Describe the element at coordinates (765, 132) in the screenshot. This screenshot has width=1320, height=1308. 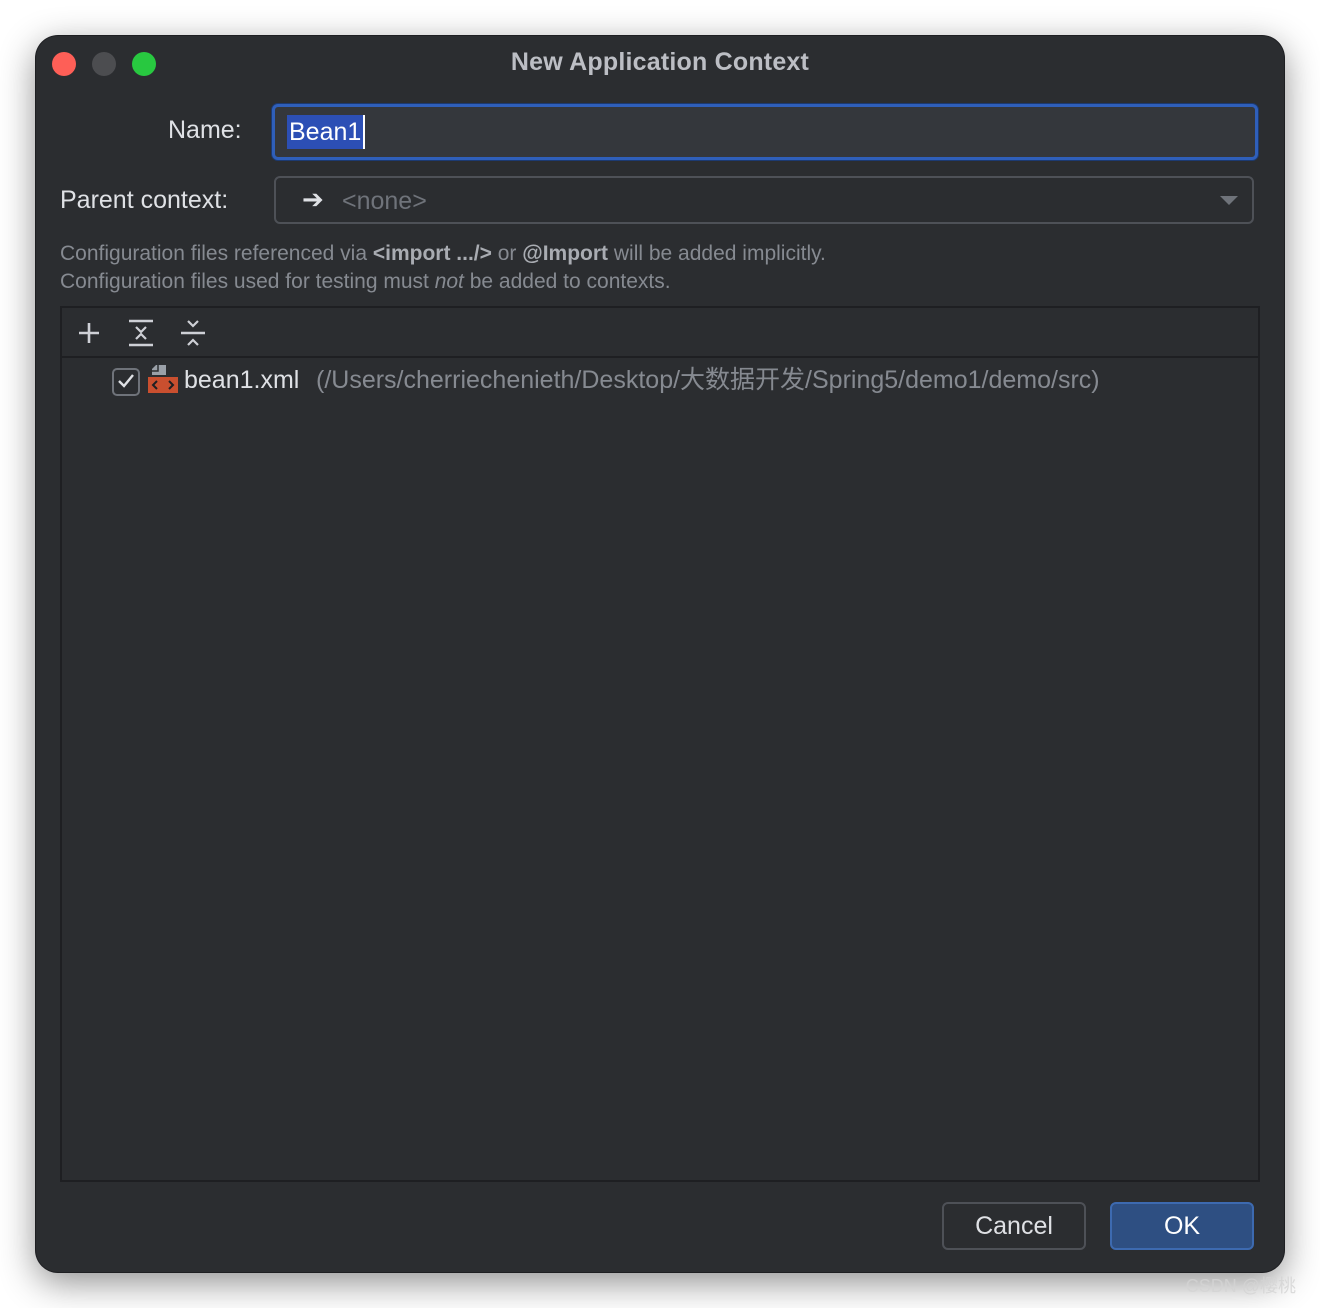
I see `name-input: Bean1` at that location.